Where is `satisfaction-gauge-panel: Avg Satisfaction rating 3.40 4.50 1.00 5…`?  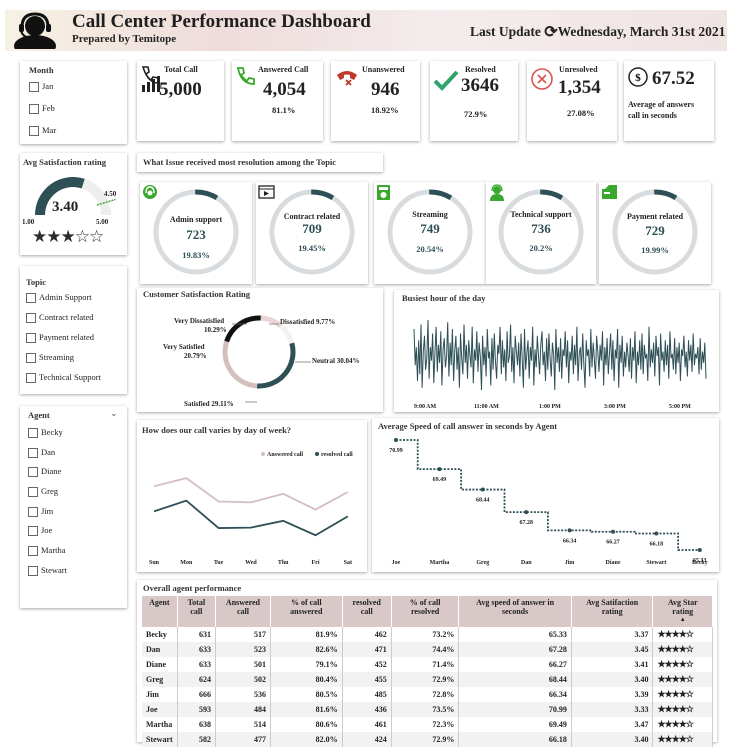
satisfaction-gauge-panel: Avg Satisfaction rating 3.40 4.50 1.00 5… is located at coordinates (73, 204).